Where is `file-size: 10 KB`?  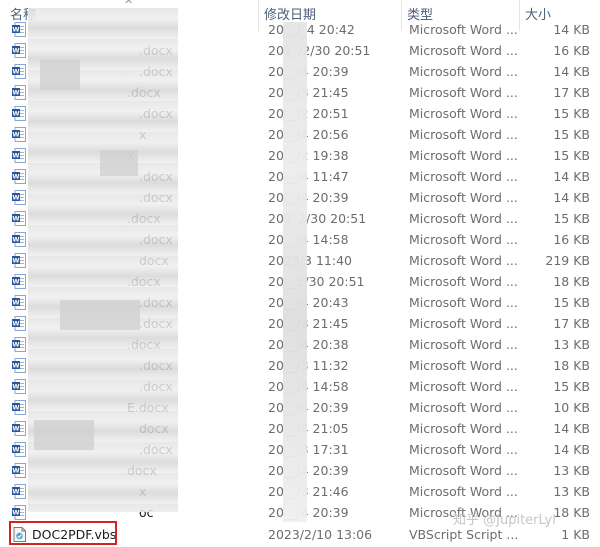
file-size: 10 KB is located at coordinates (571, 407).